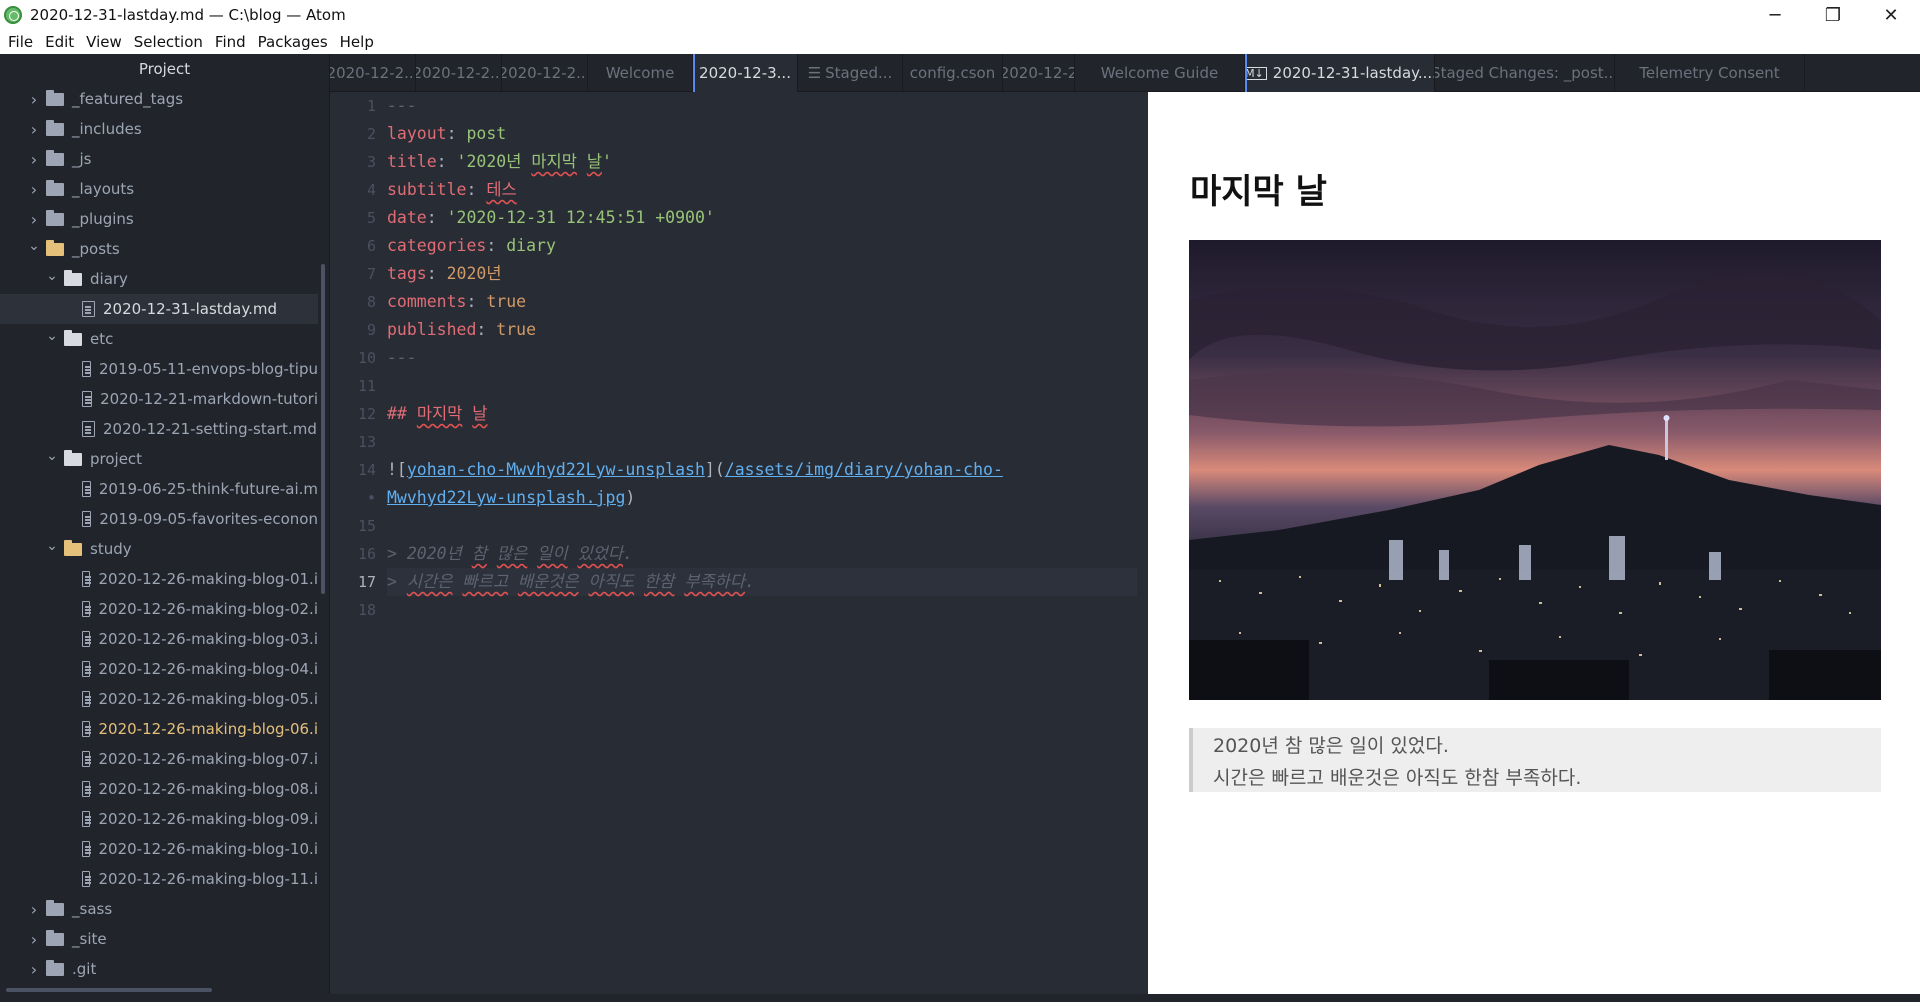  Describe the element at coordinates (159, 189) in the screenshot. I see `tree-folder: › _layouts` at that location.